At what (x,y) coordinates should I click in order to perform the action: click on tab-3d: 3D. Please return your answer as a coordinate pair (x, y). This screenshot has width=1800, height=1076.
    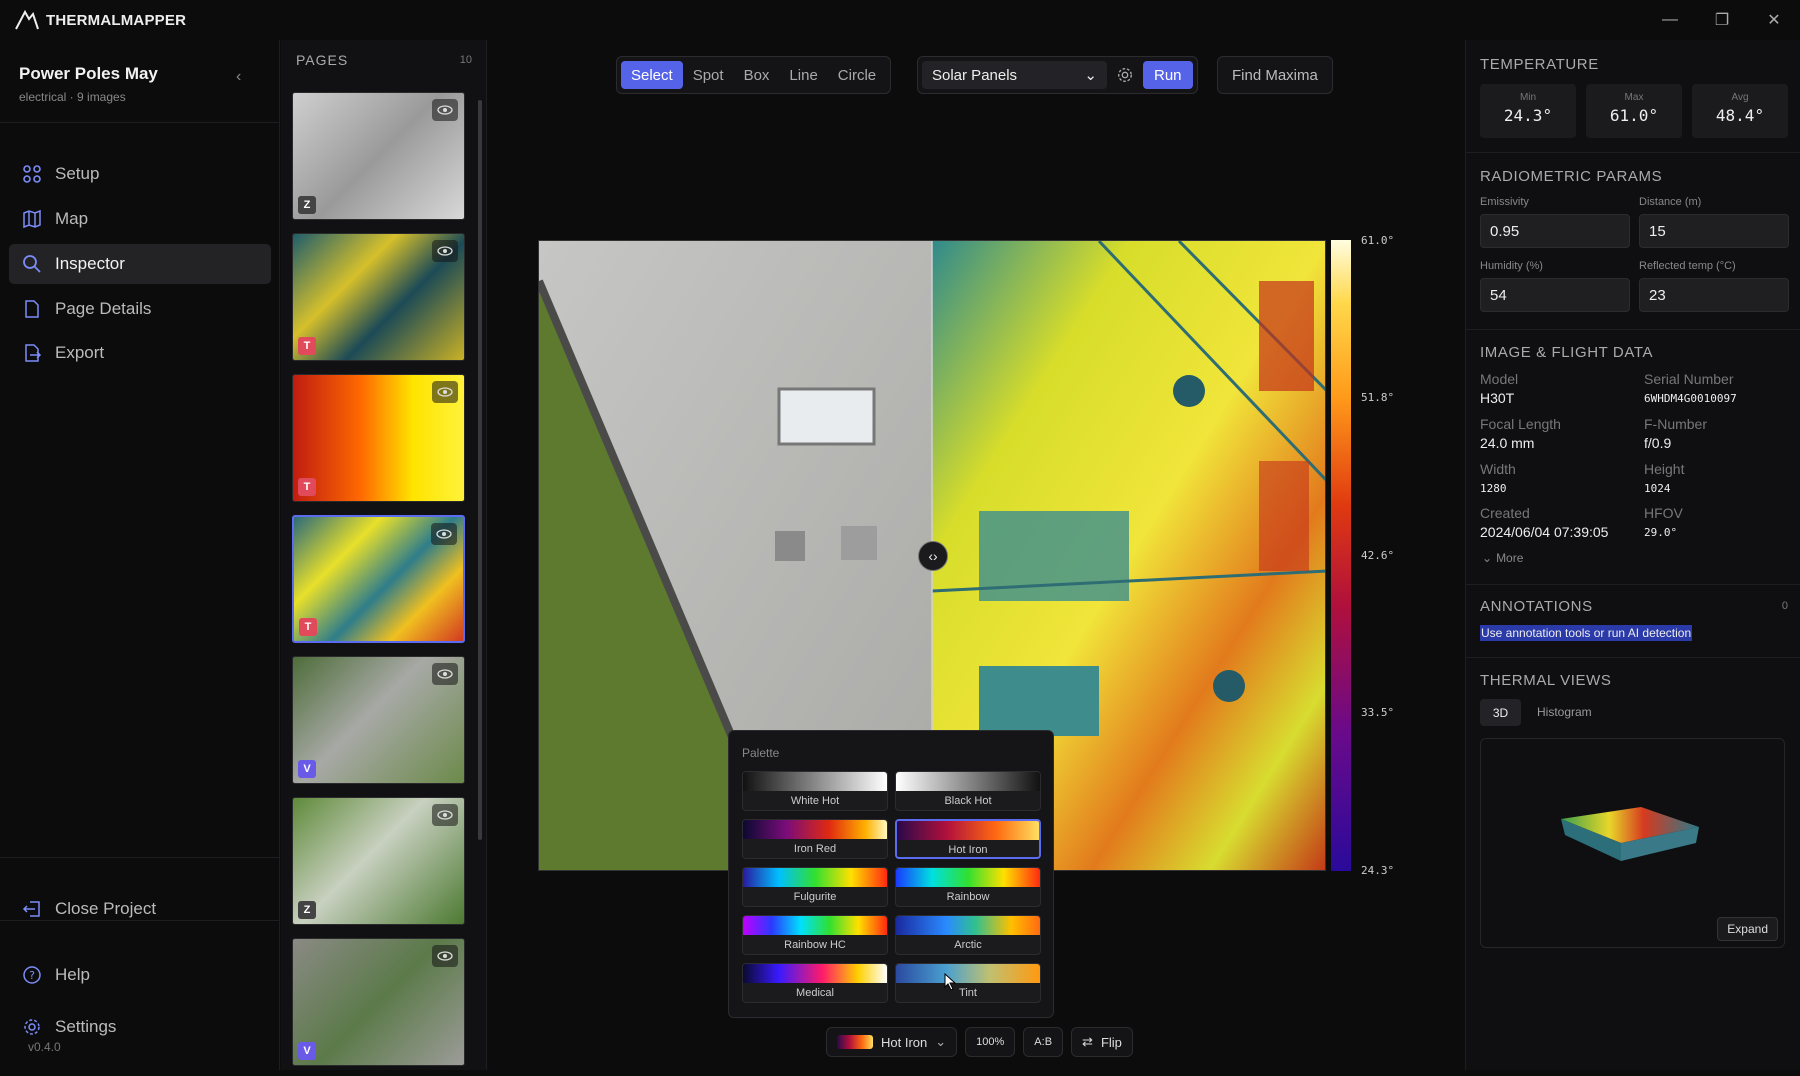
    Looking at the image, I should click on (1500, 712).